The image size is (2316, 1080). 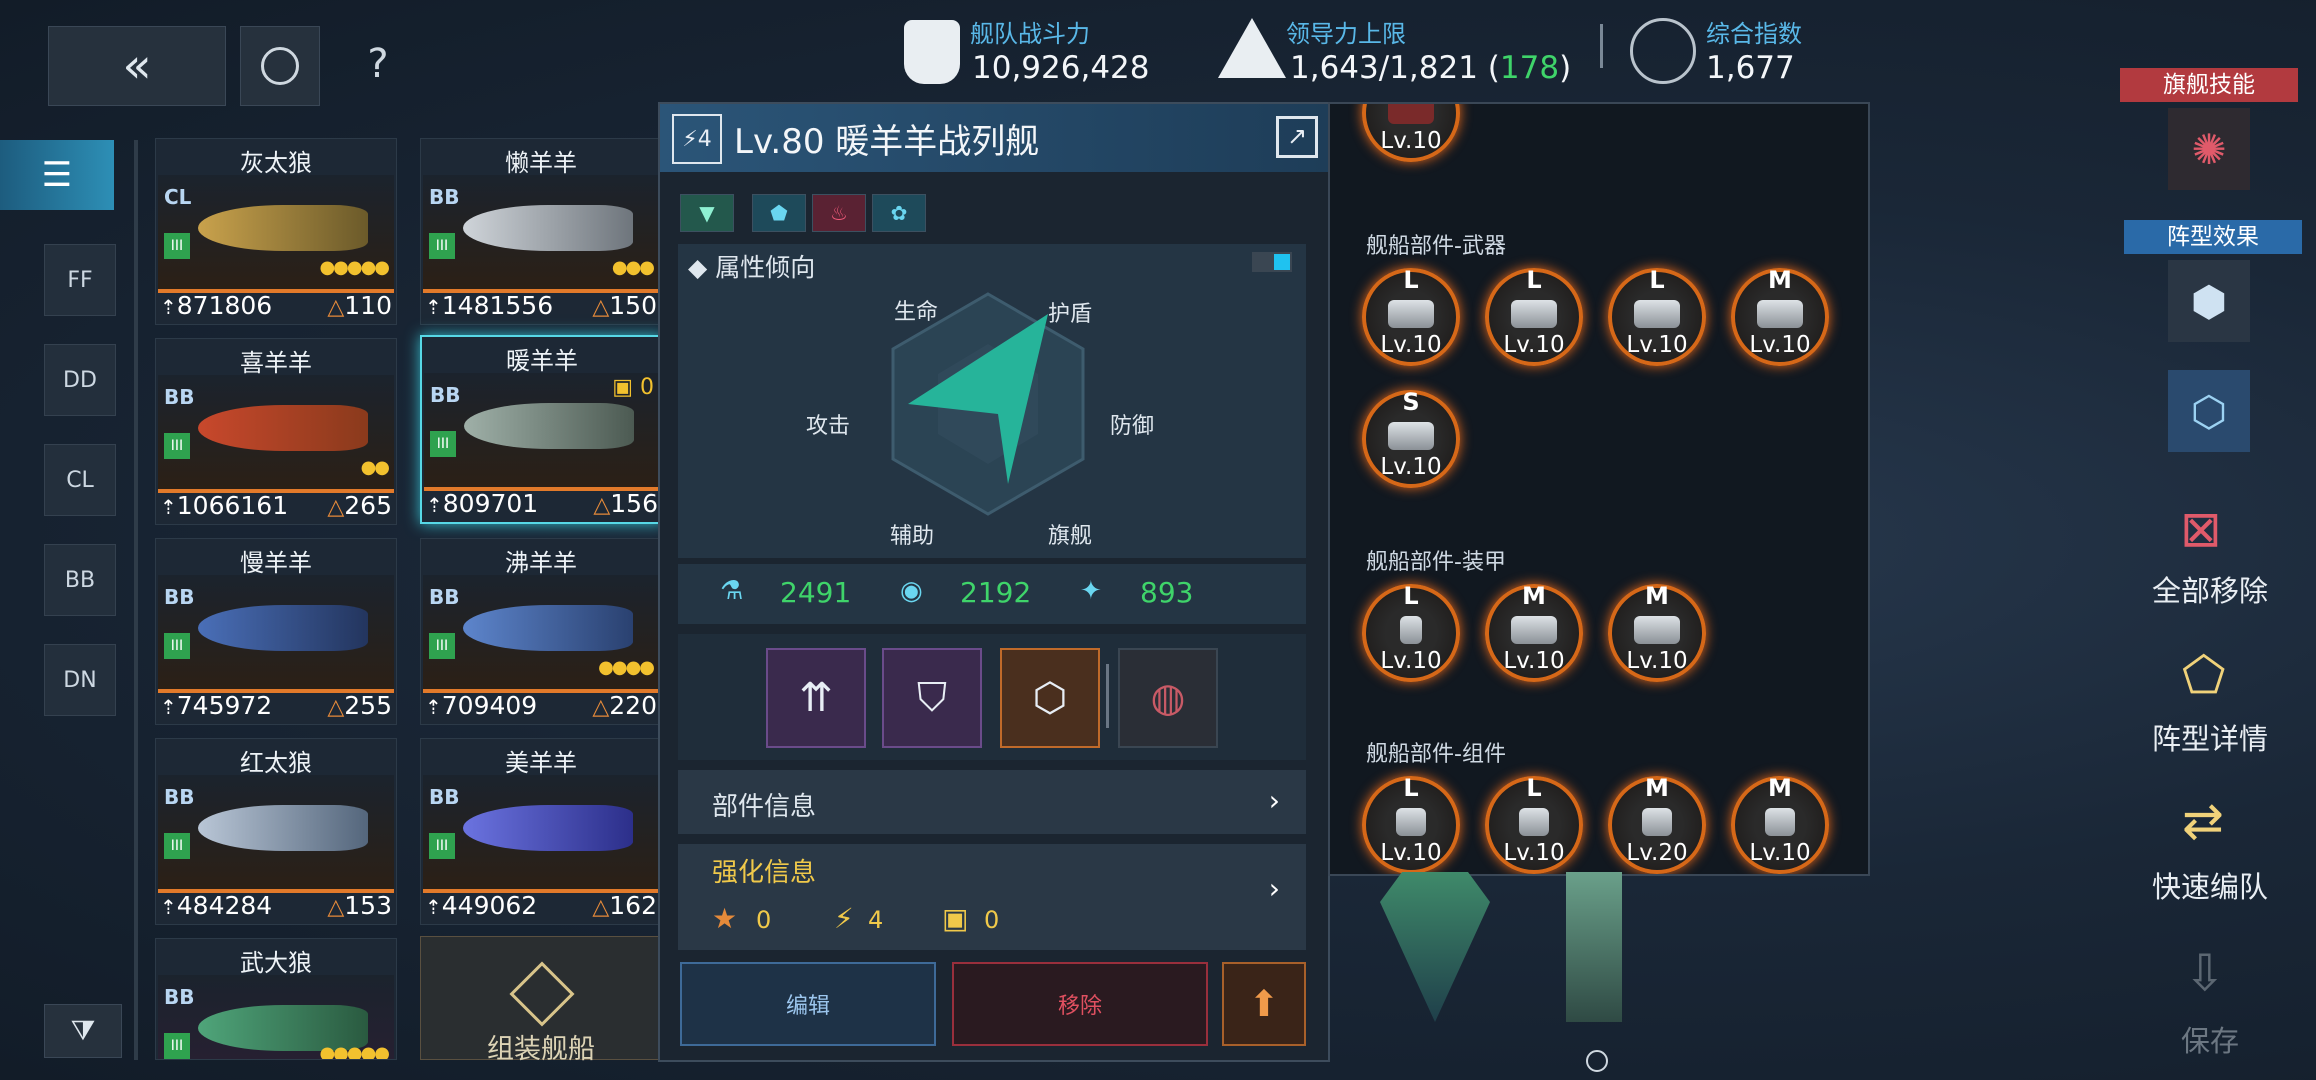 What do you see at coordinates (276, 999) in the screenshot?
I see `ship-card: 武大狼 BB III ●●●●●` at bounding box center [276, 999].